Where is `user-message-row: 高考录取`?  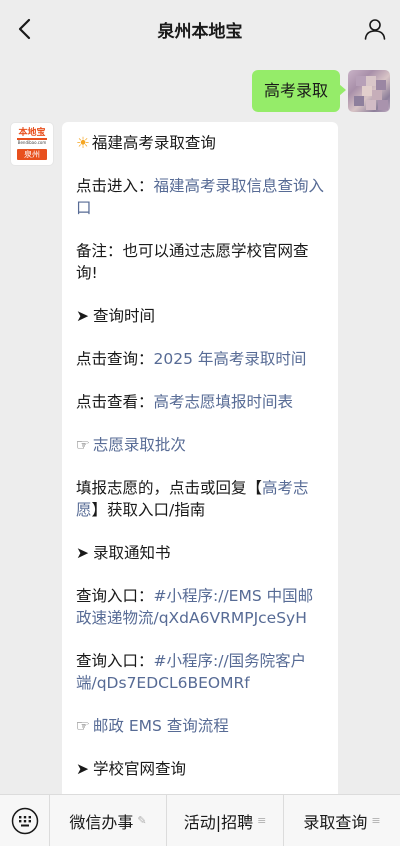
user-message-row: 高考录取 is located at coordinates (320, 91).